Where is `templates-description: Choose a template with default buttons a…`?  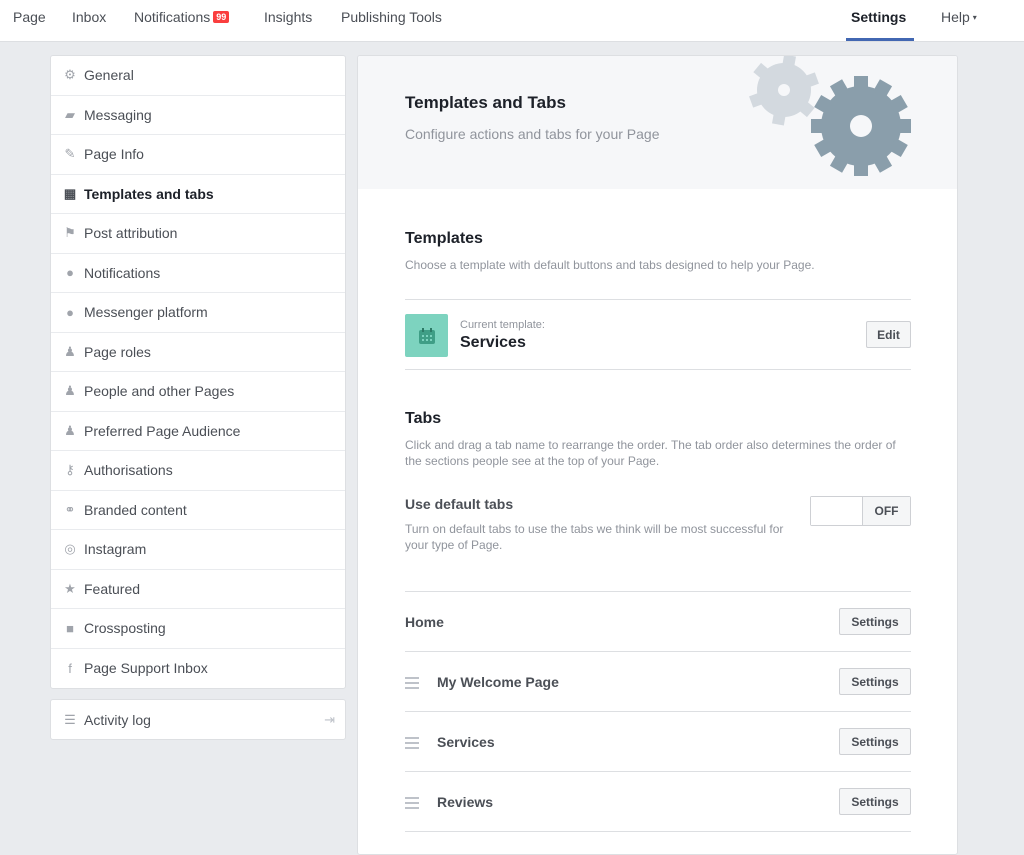
templates-description: Choose a template with default buttons a… is located at coordinates (610, 265).